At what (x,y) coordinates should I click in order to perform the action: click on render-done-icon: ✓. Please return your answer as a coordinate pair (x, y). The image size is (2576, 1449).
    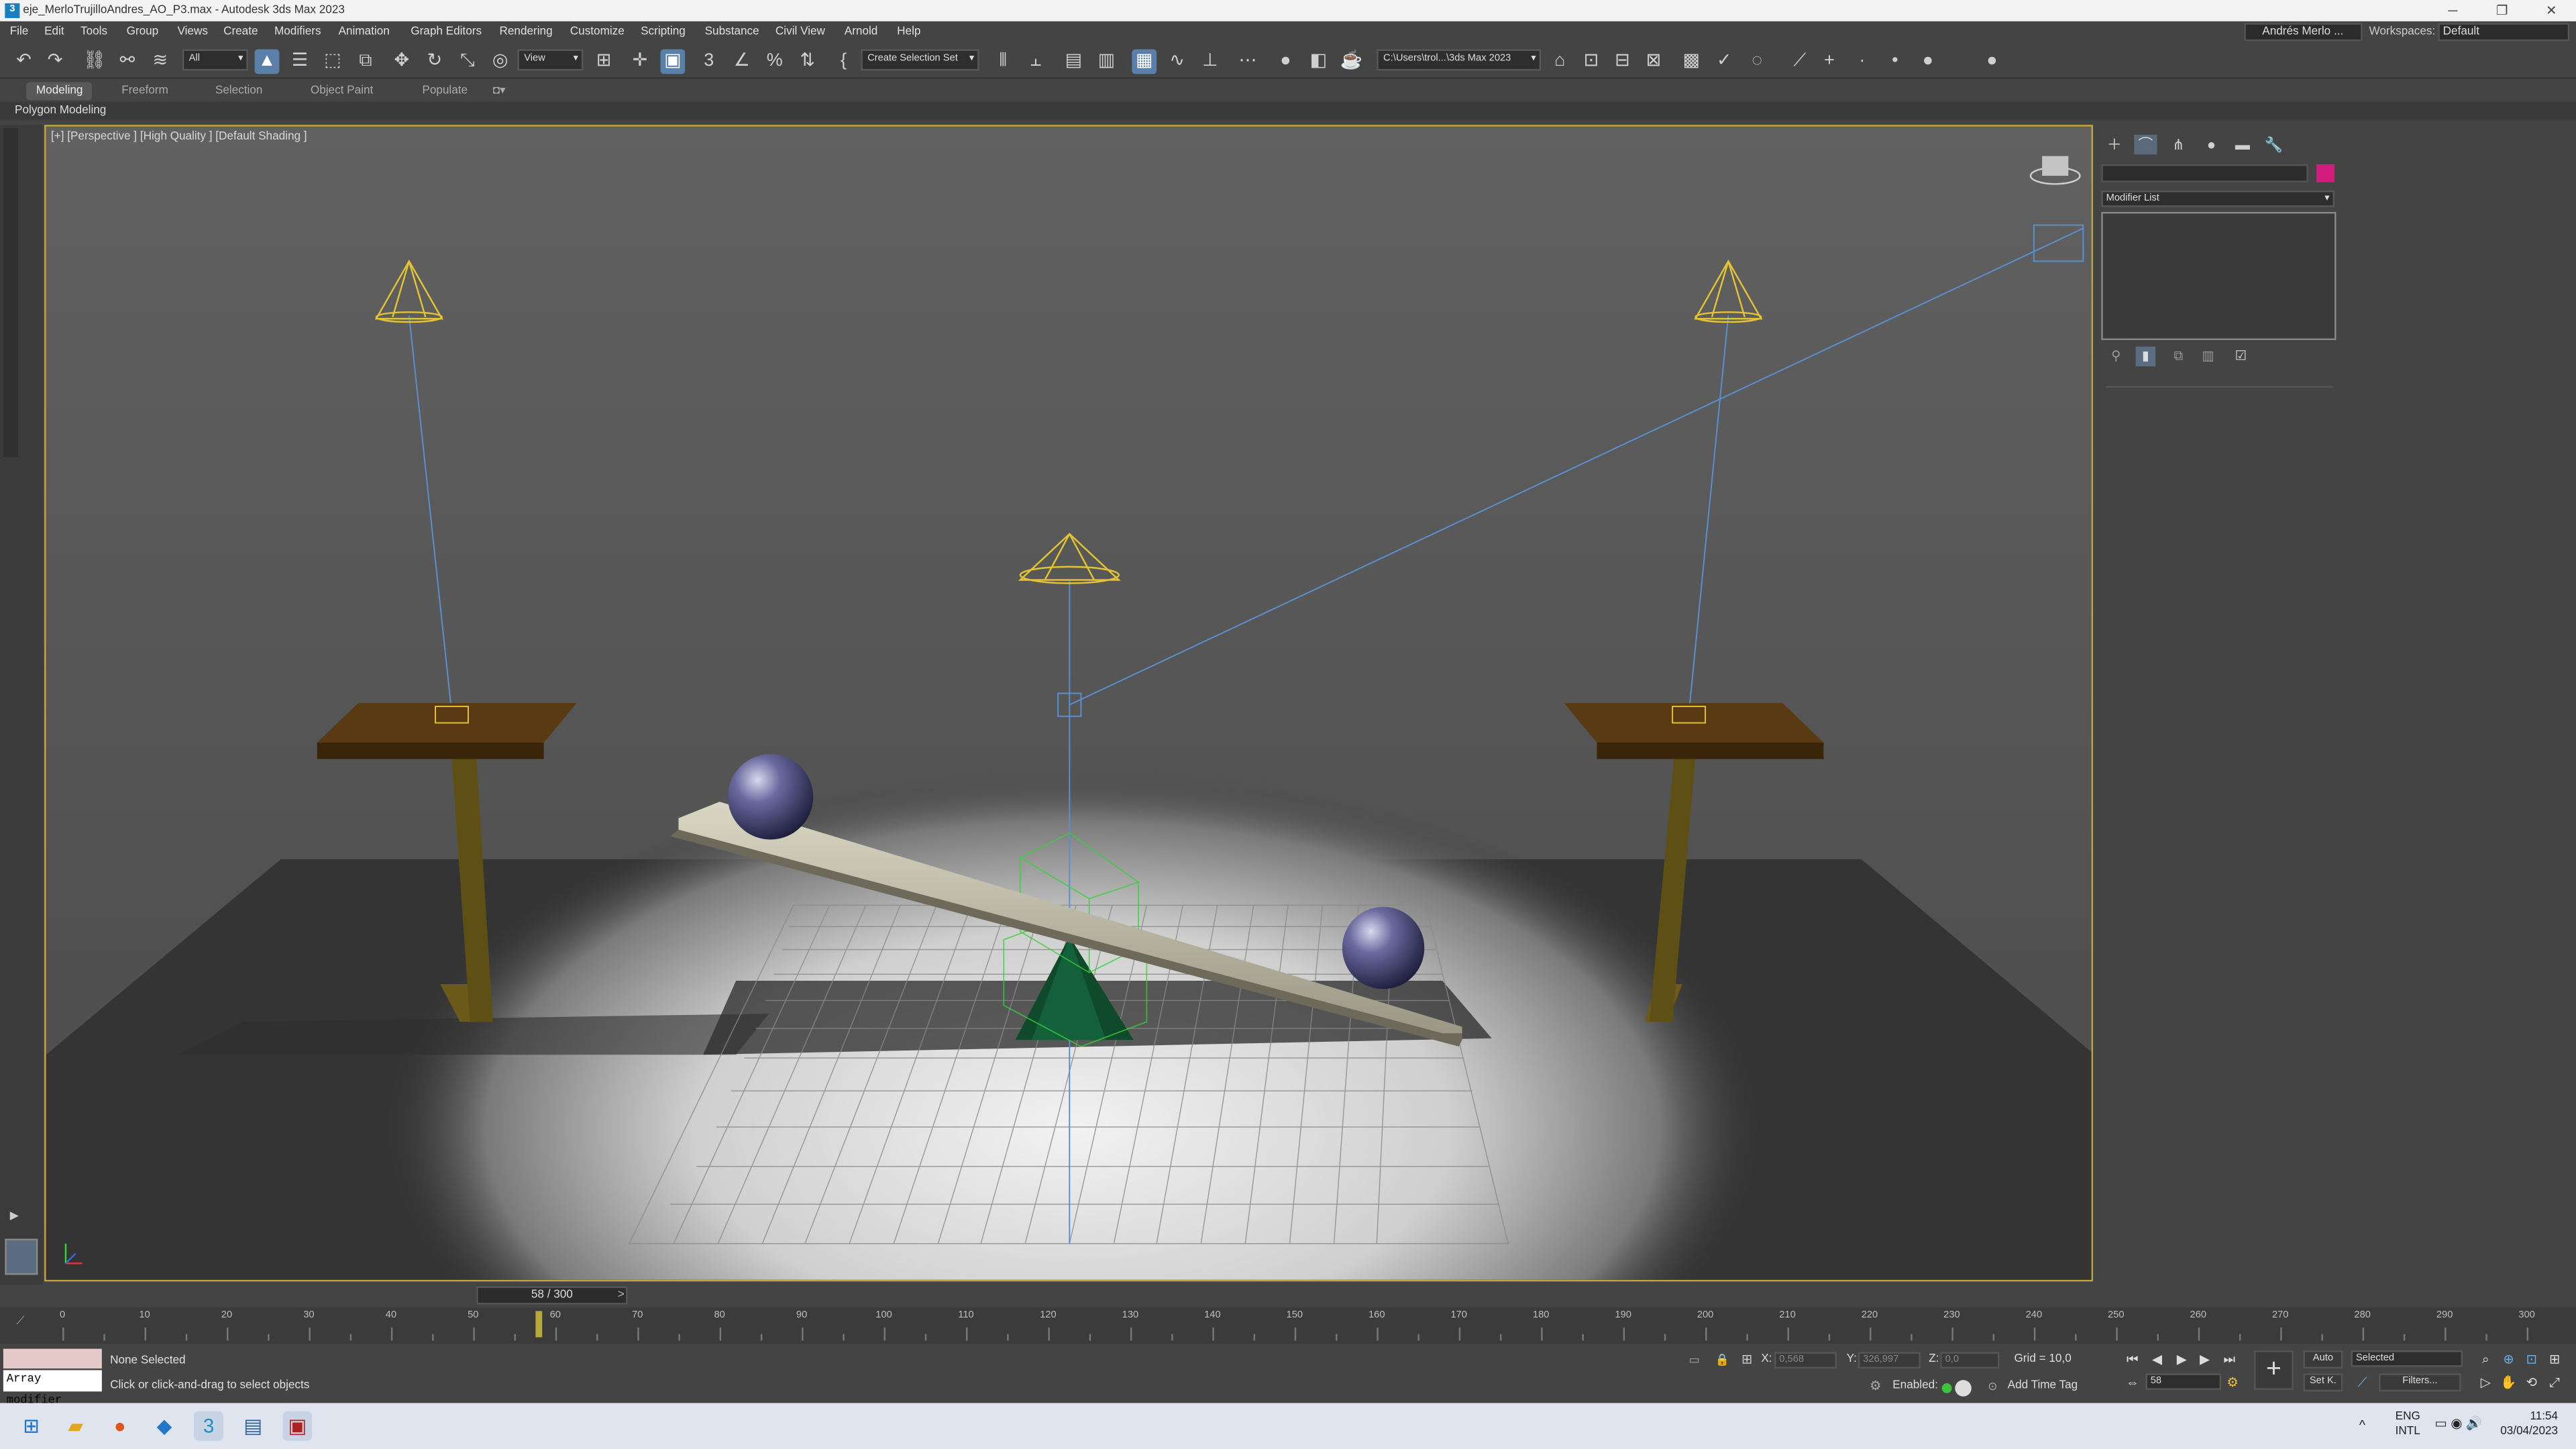
    Looking at the image, I should click on (1724, 61).